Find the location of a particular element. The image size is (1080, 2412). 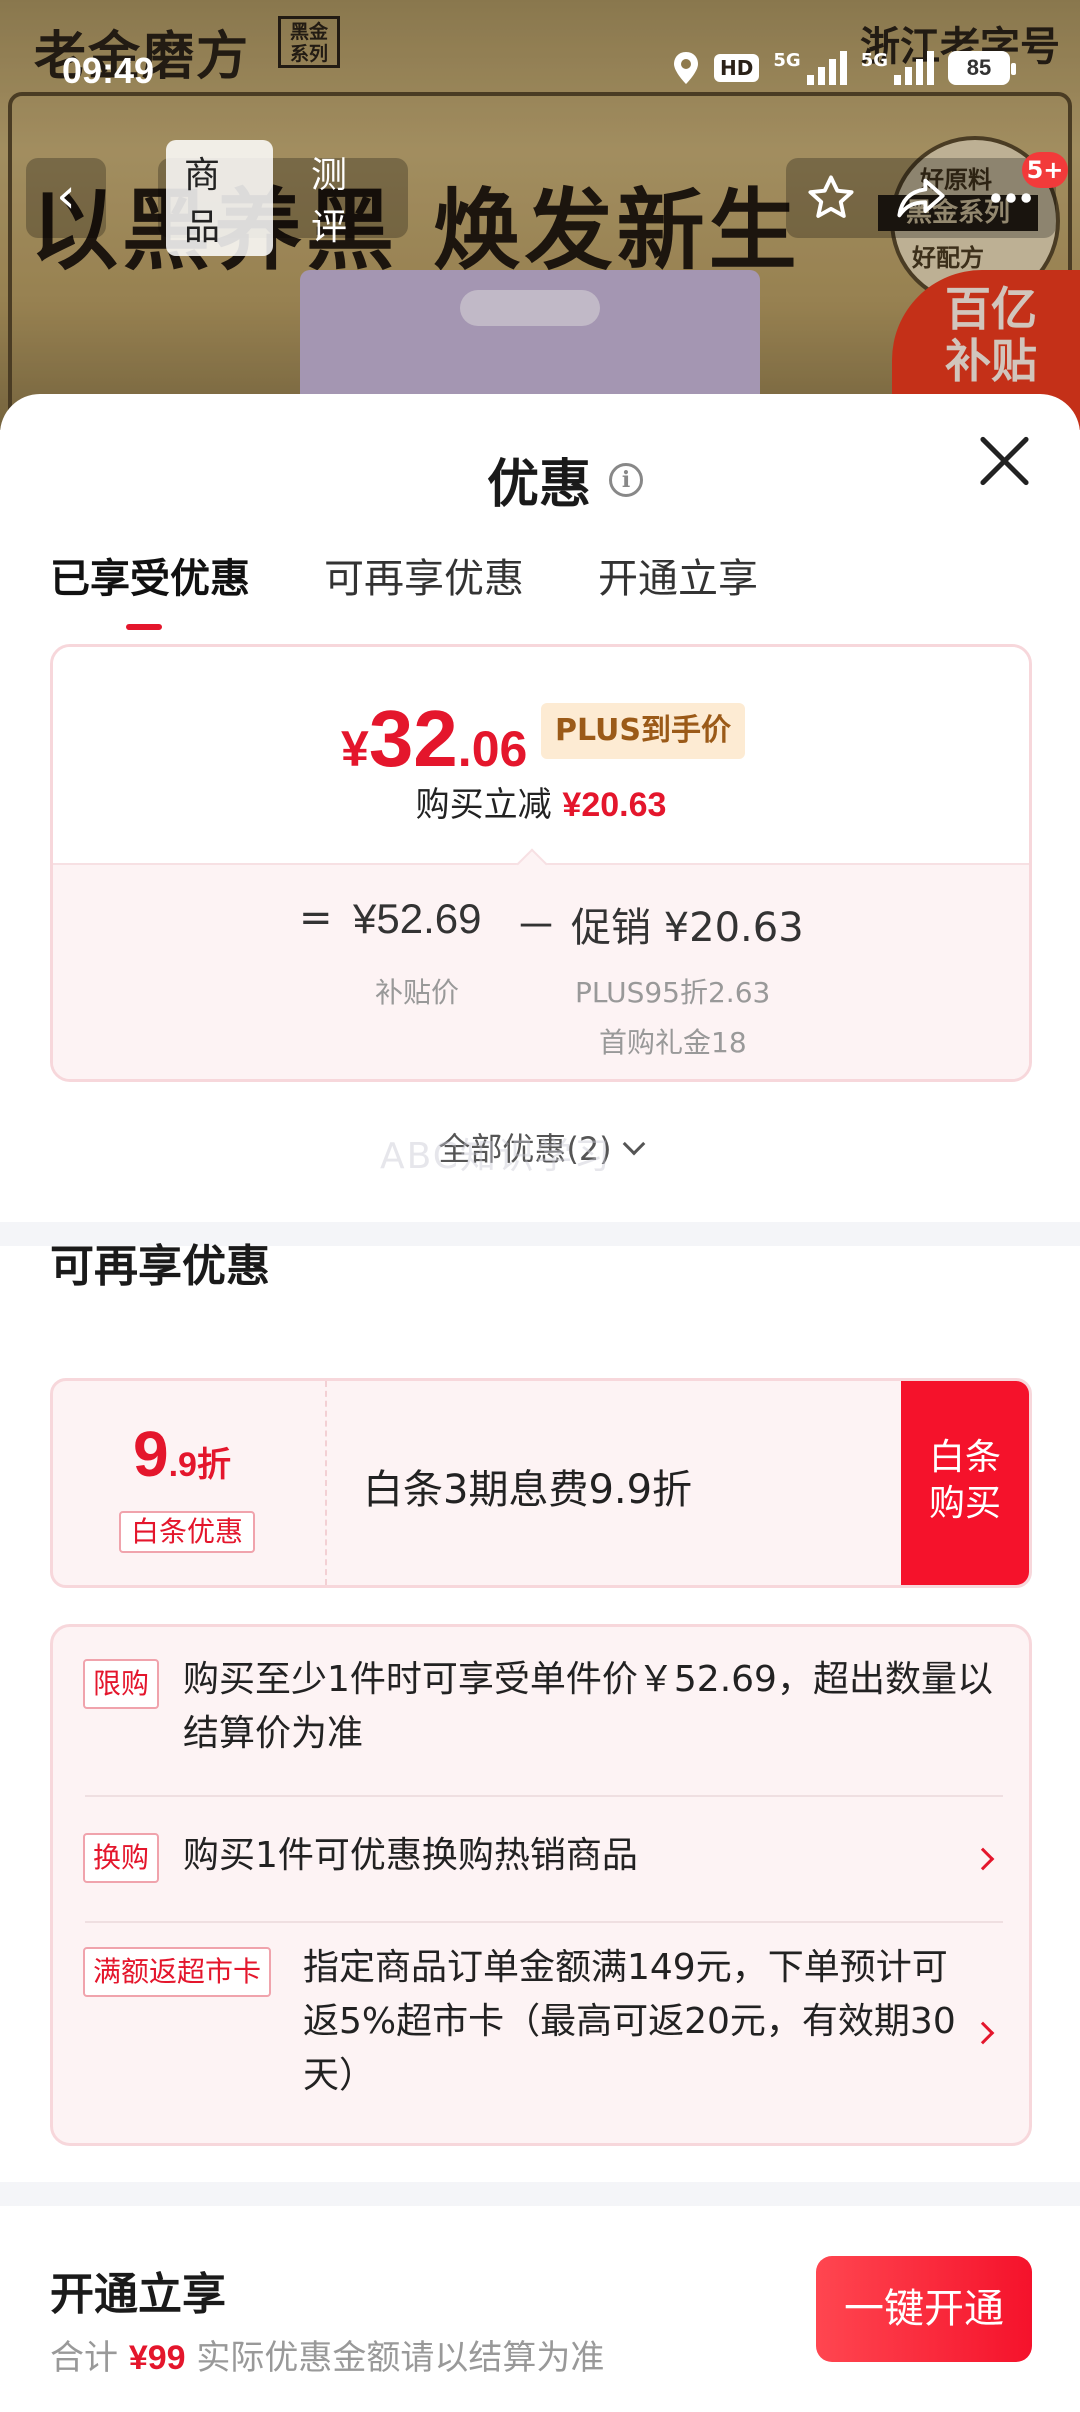

rule-tag-exchange: 换购 is located at coordinates (121, 1858).